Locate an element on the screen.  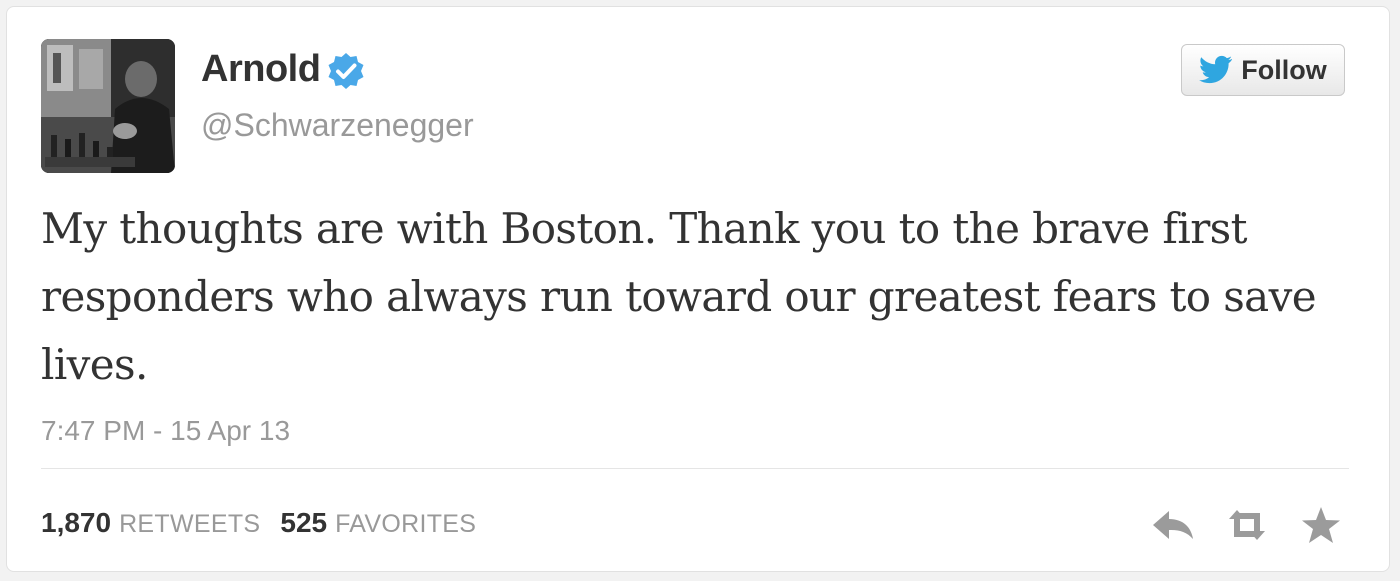
tweet-actions is located at coordinates (1247, 525).